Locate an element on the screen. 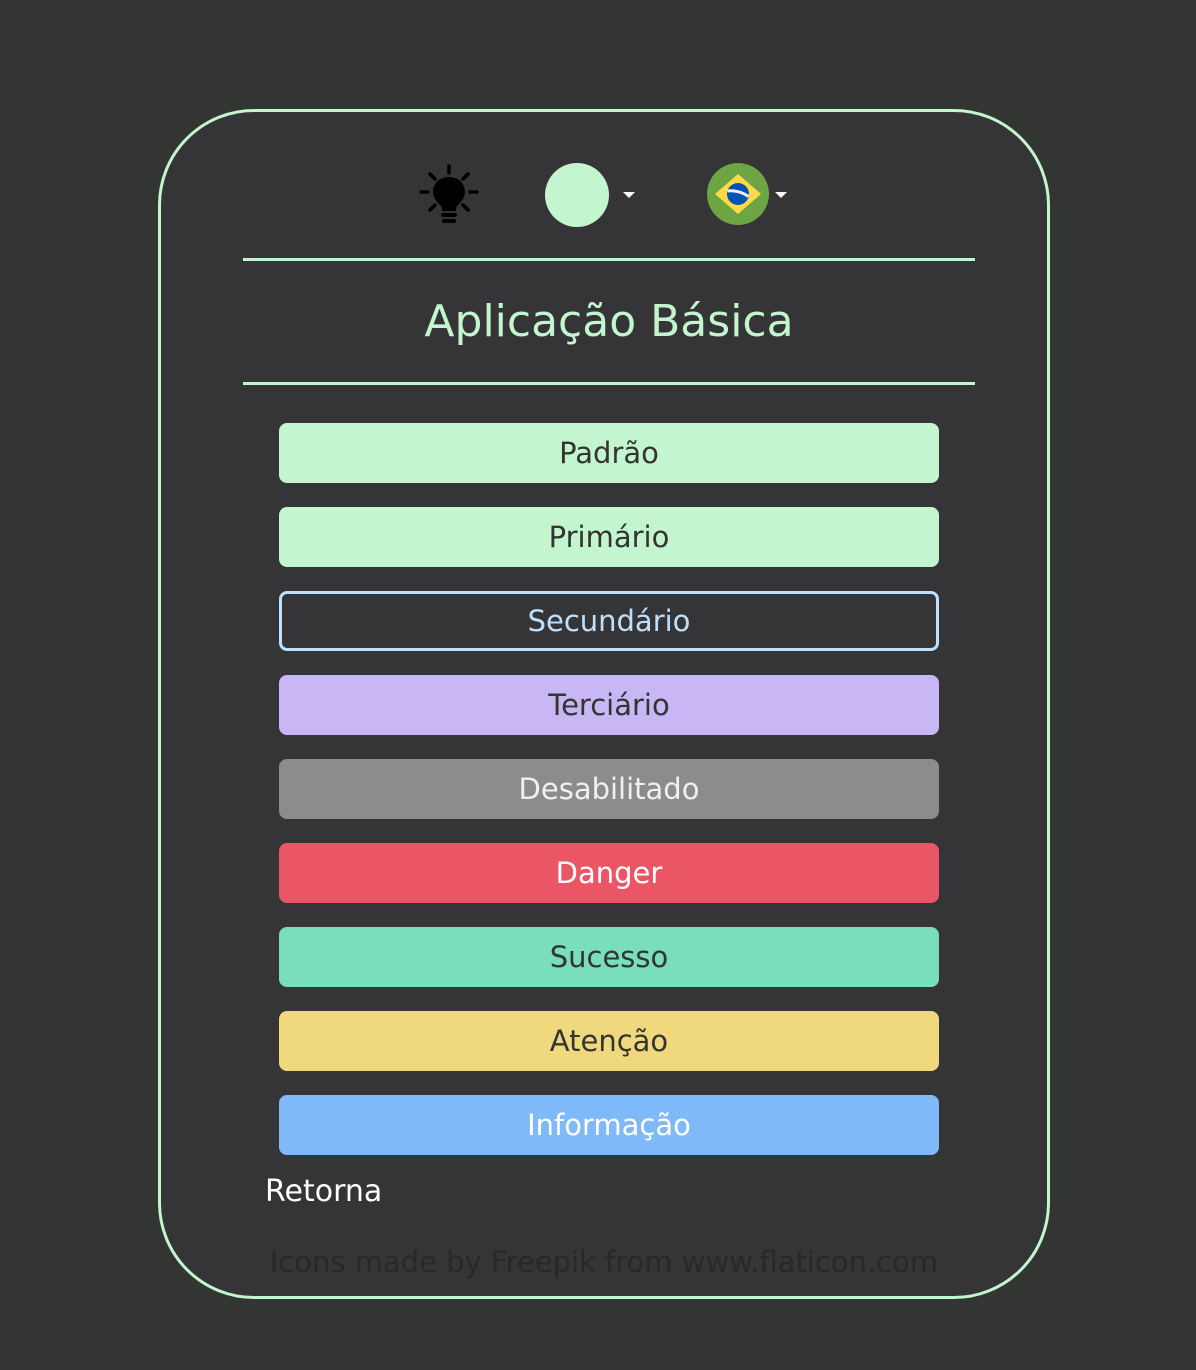 The height and width of the screenshot is (1370, 1196). secondary-button: Secundário is located at coordinates (609, 621).